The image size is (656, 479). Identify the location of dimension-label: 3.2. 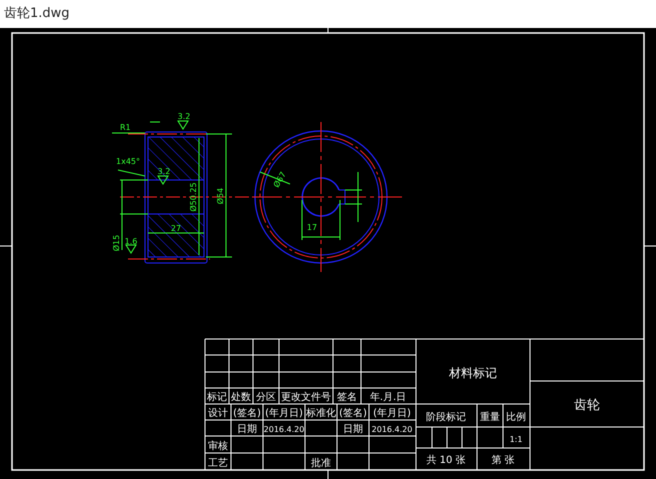
(184, 116).